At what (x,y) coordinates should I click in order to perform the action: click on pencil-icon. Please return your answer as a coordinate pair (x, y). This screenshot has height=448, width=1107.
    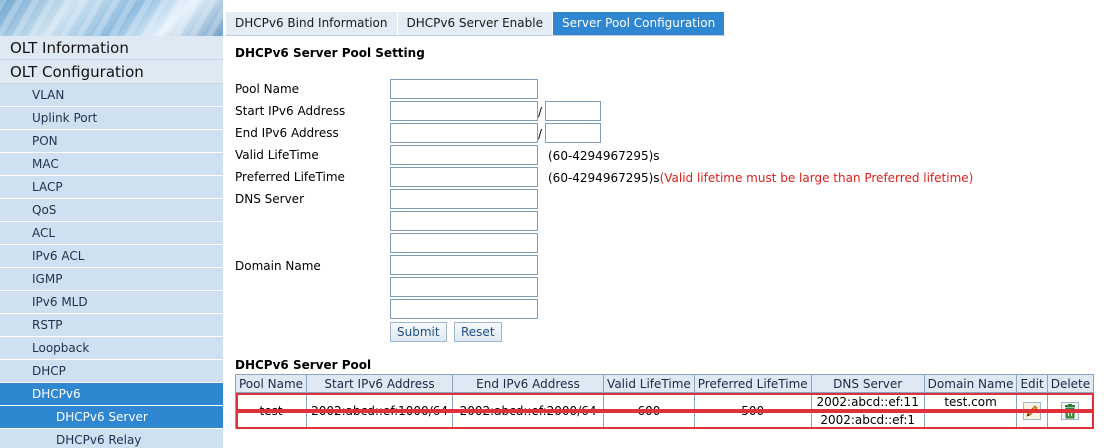
    Looking at the image, I should click on (1032, 410).